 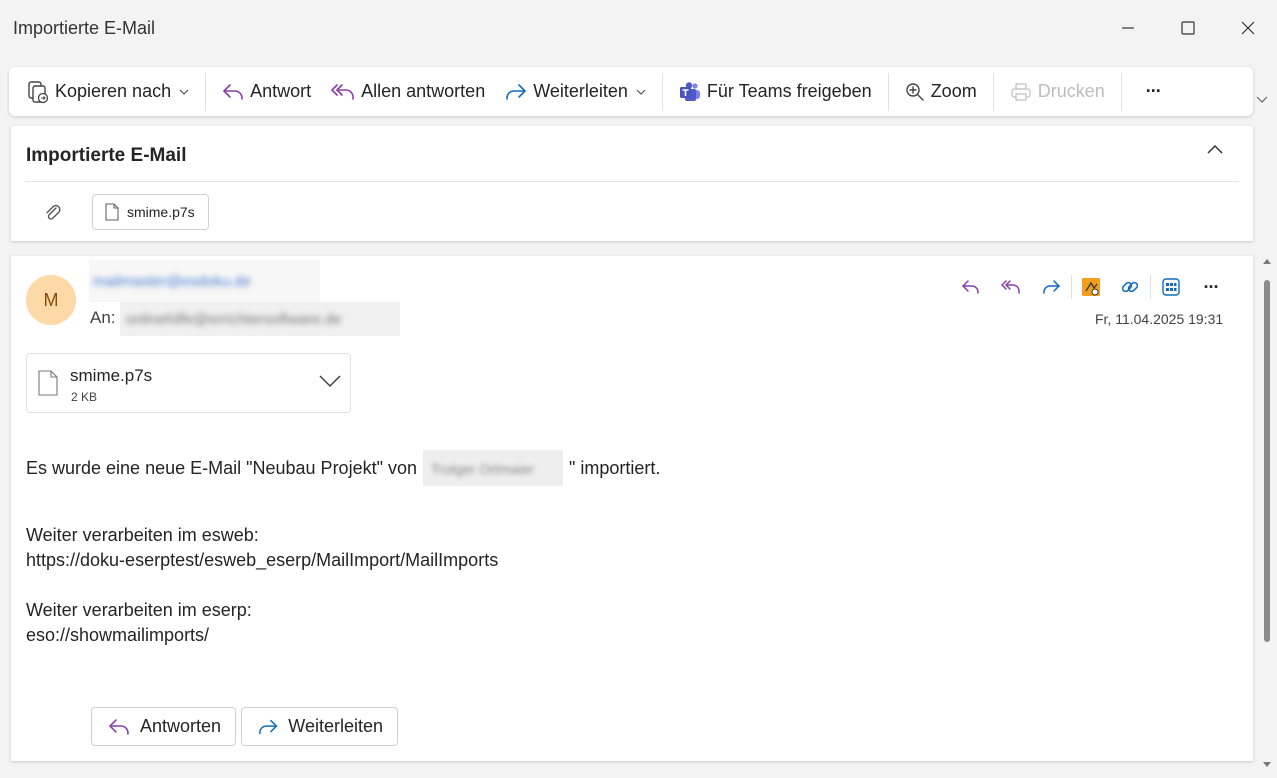 I want to click on addin-action-button, so click(x=1091, y=287).